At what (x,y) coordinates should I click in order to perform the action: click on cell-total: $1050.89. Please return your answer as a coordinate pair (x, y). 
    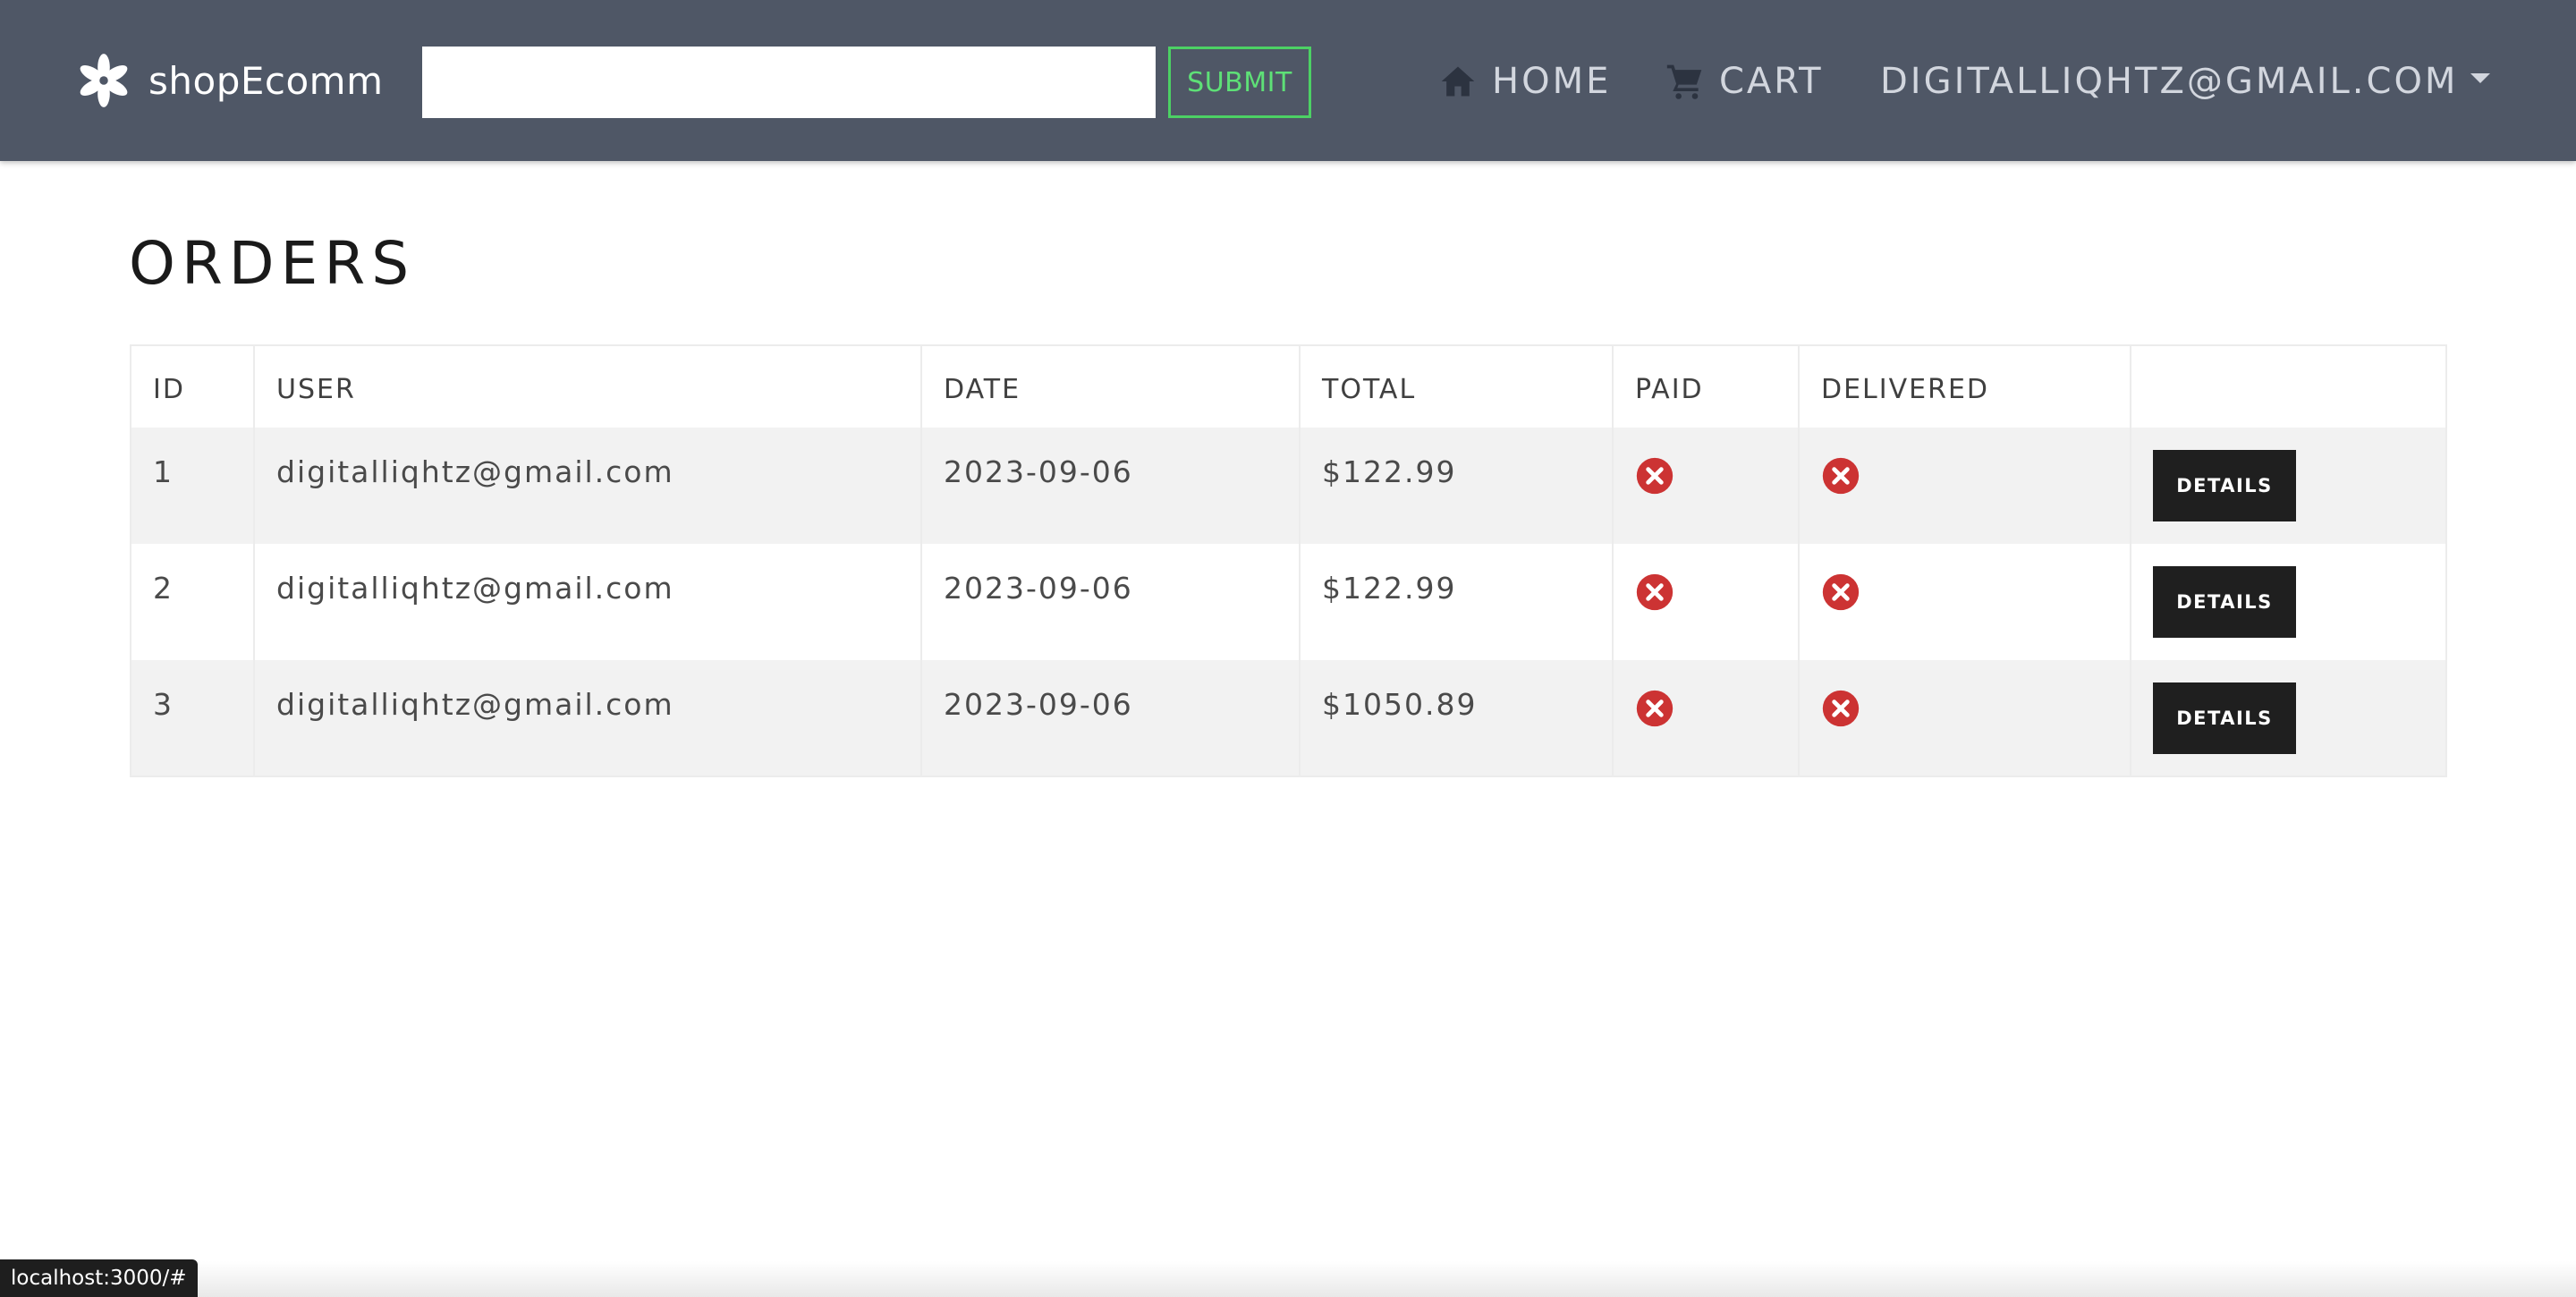
    Looking at the image, I should click on (1457, 718).